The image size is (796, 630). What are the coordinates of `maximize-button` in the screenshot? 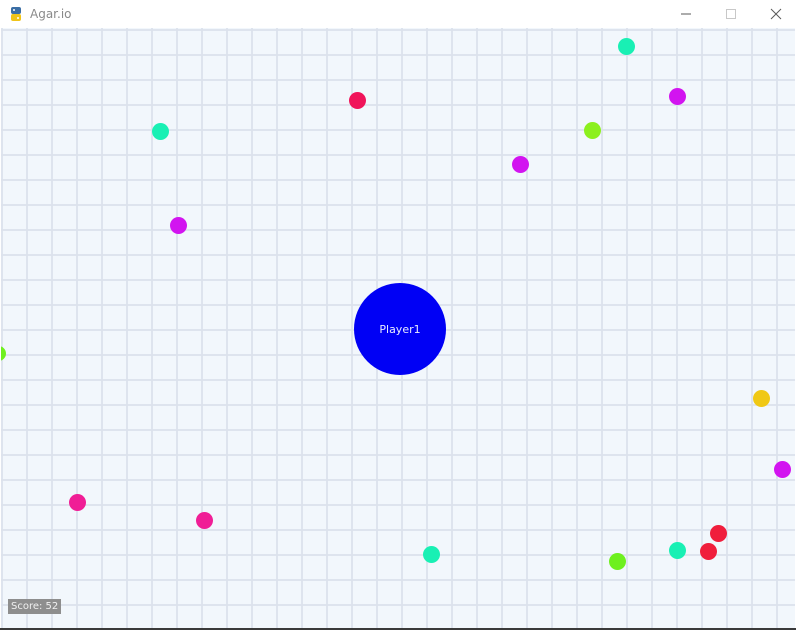 It's located at (731, 14).